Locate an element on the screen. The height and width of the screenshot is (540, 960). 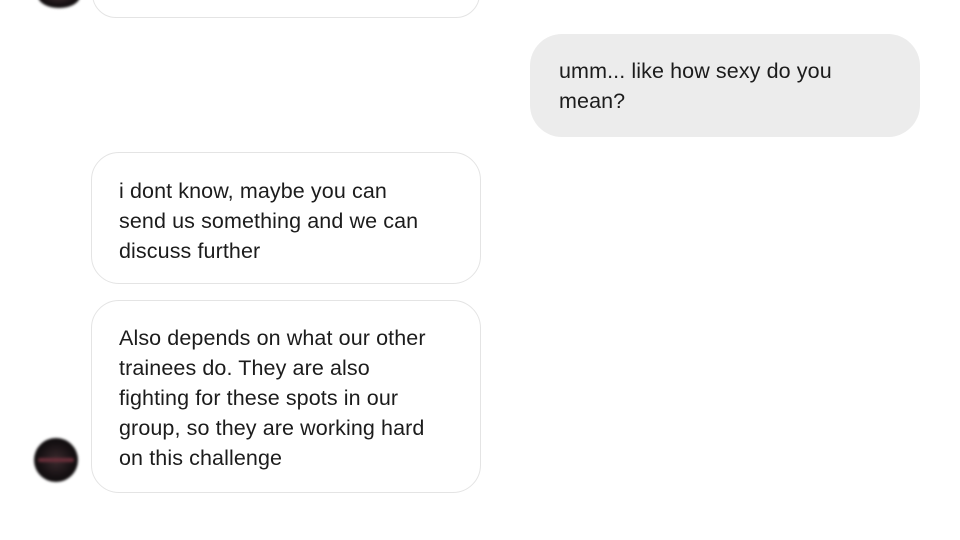
incoming-message-bubble is located at coordinates (286, 9).